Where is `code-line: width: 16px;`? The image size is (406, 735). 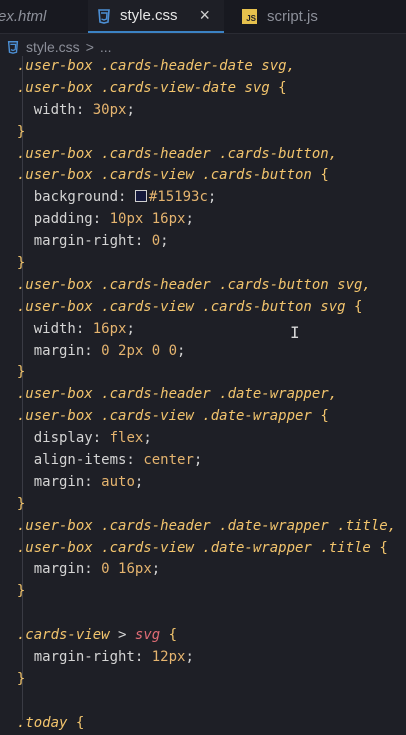 code-line: width: 16px; is located at coordinates (84, 328).